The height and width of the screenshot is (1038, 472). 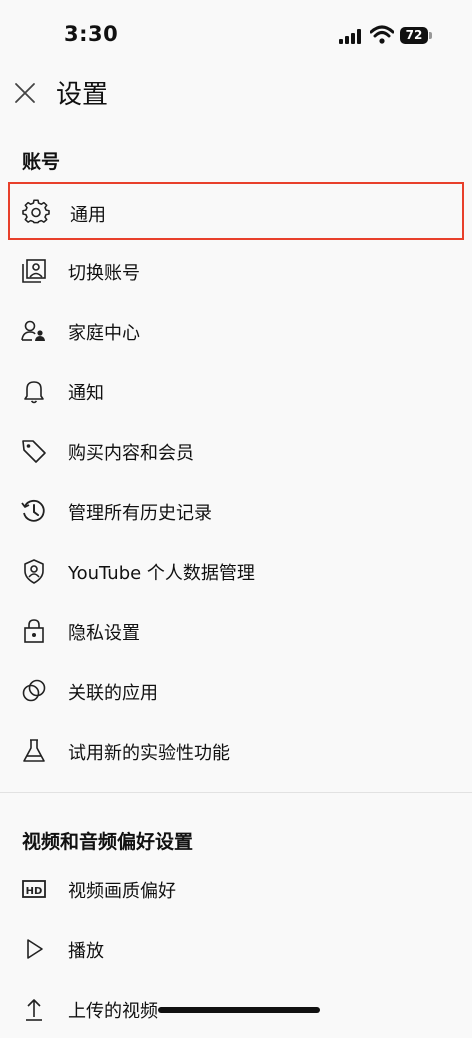 What do you see at coordinates (34, 750) in the screenshot?
I see `flask-icon` at bounding box center [34, 750].